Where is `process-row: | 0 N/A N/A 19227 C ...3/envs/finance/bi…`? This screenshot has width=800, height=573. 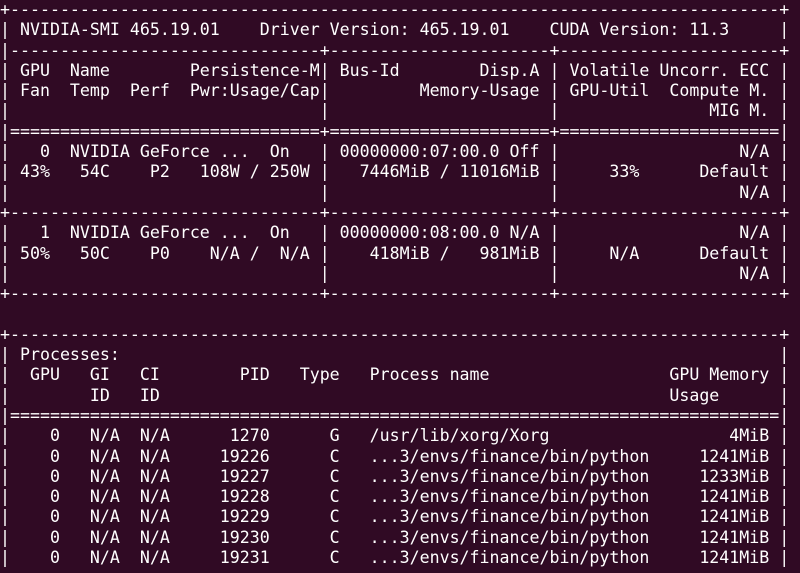 process-row: | 0 N/A N/A 19227 C ...3/envs/finance/bi… is located at coordinates (395, 476).